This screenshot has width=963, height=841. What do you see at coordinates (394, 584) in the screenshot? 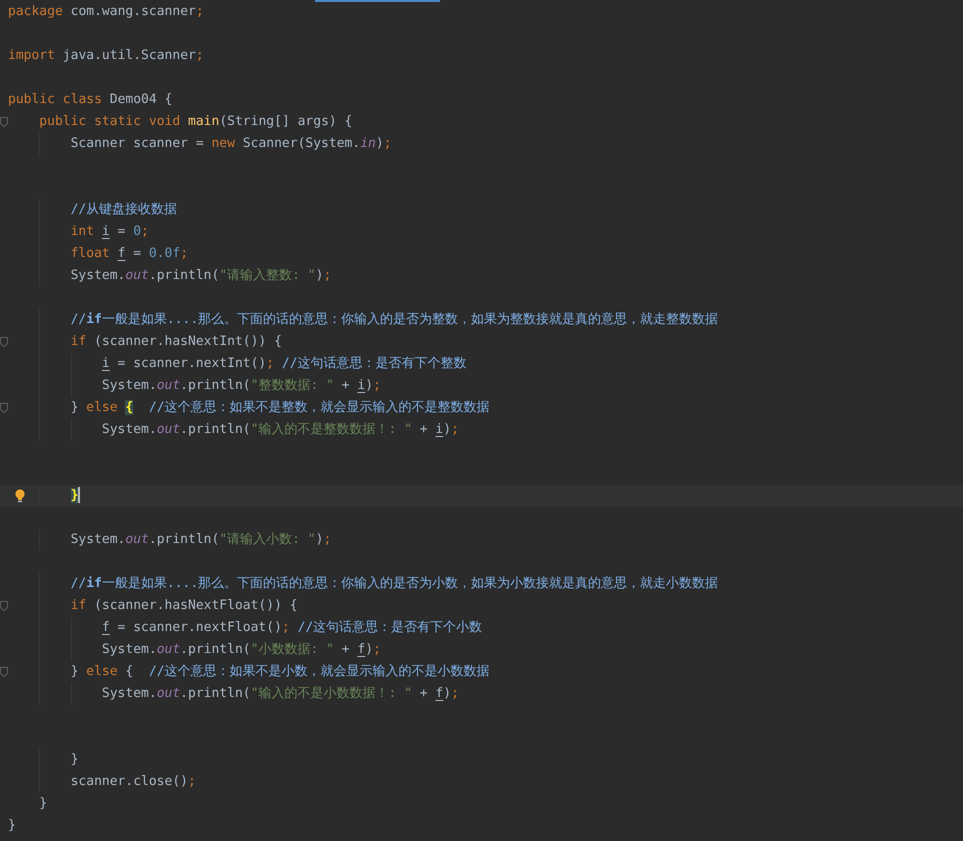
I see `code-line: //if一般是如果....那么。下面的话的意思：你输入的是否为小数，如果为小数接就是真的意思，就走小数数据` at bounding box center [394, 584].